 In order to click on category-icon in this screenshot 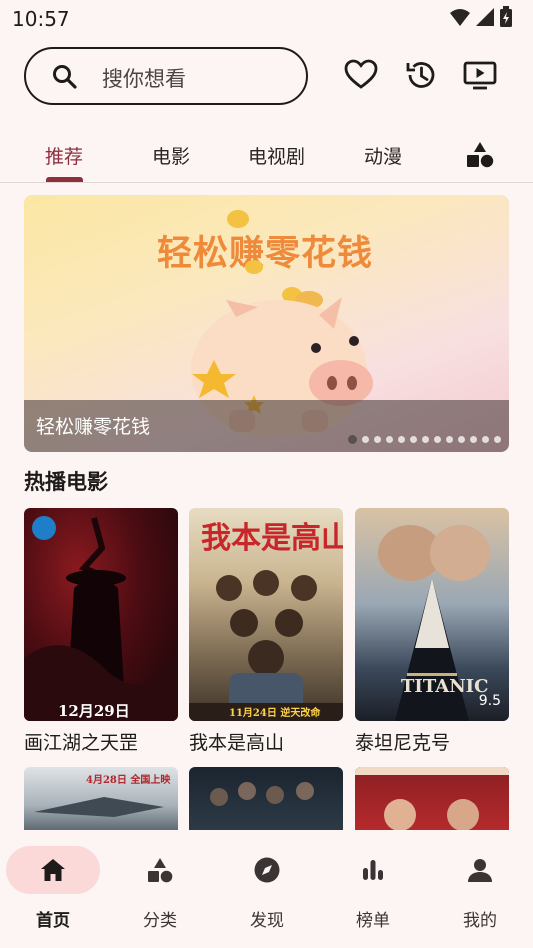, I will do `click(160, 870)`.